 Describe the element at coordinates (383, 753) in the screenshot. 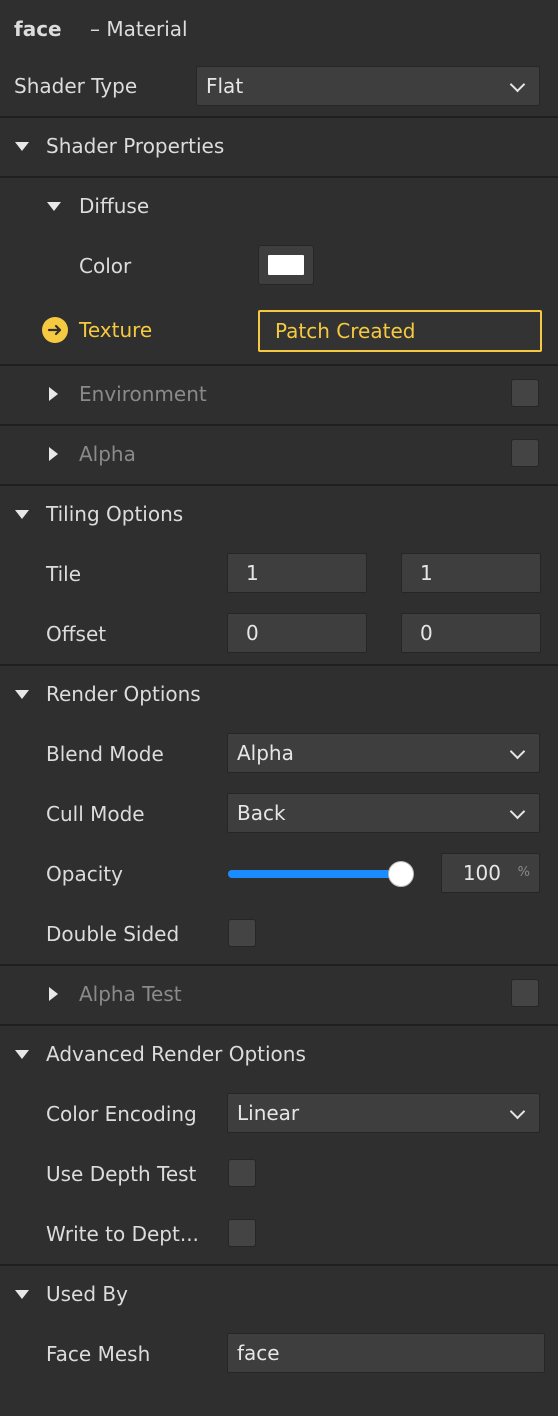

I see `blend-mode-dropdown: Alpha` at that location.